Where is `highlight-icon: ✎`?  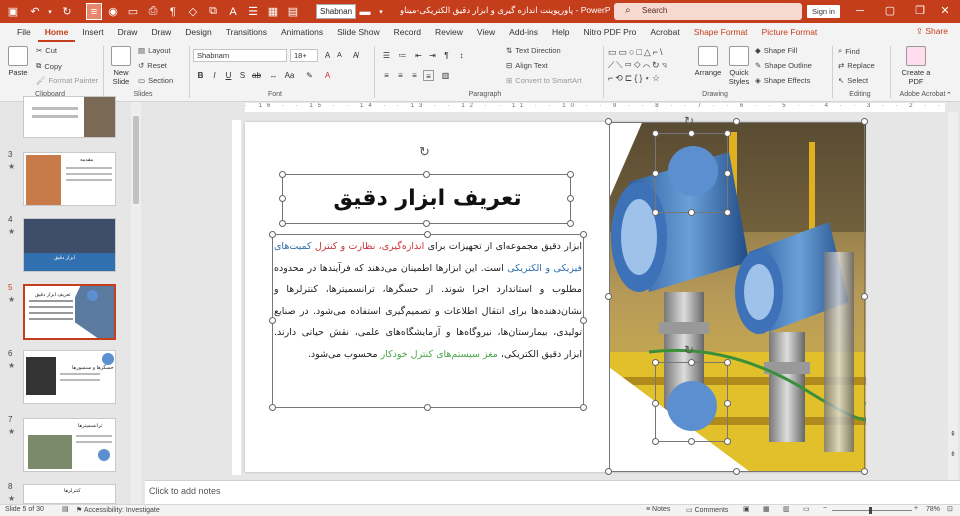
highlight-icon: ✎ is located at coordinates (309, 75).